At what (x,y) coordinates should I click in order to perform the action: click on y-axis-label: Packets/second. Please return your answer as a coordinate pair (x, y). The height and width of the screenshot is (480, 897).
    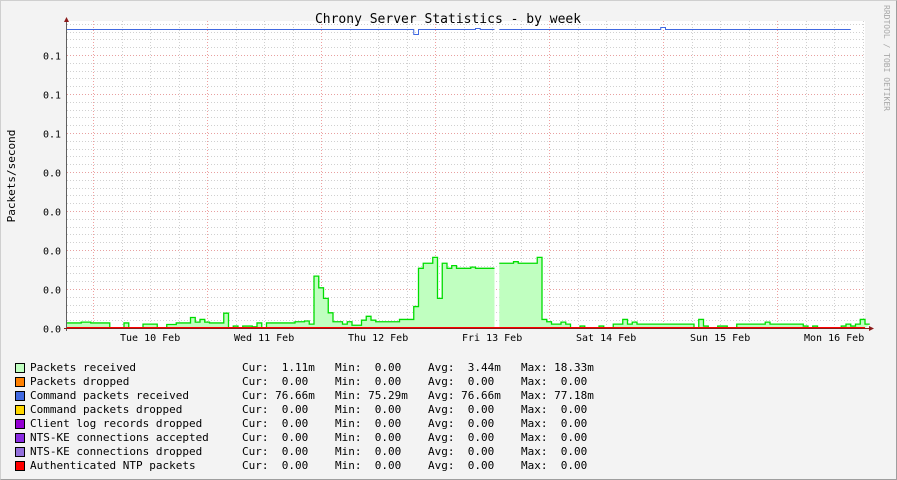
    Looking at the image, I should click on (11, 176).